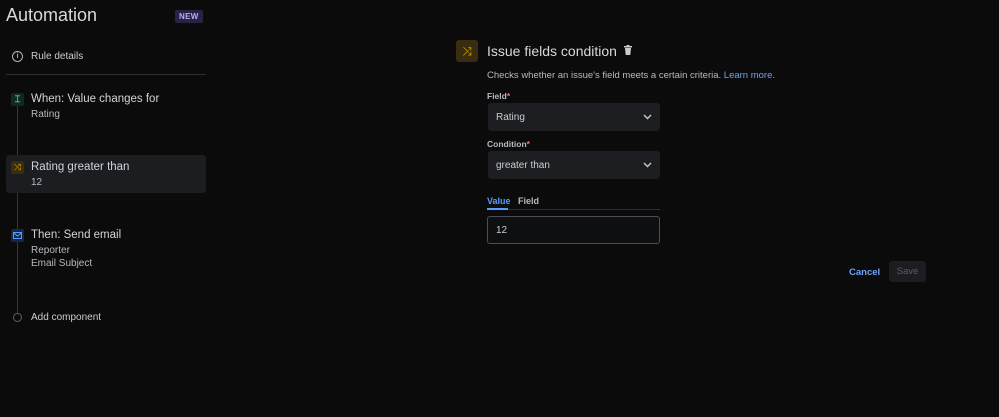 The height and width of the screenshot is (417, 999). What do you see at coordinates (57, 56) in the screenshot?
I see `rule-details-label: Rule details` at bounding box center [57, 56].